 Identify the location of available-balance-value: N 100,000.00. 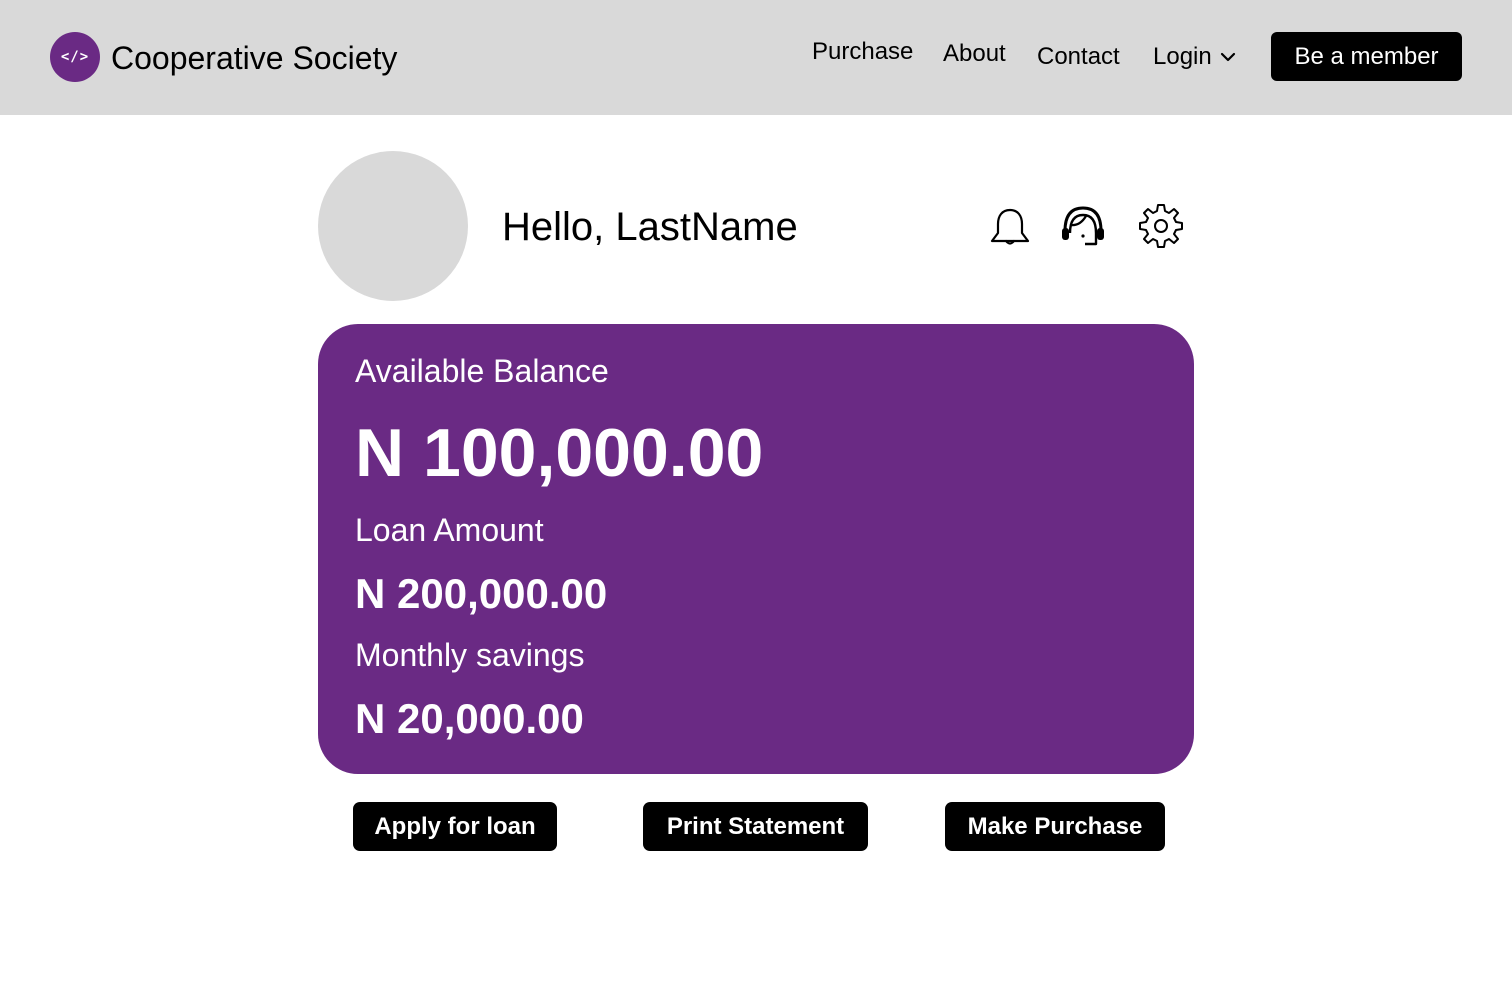
(559, 453).